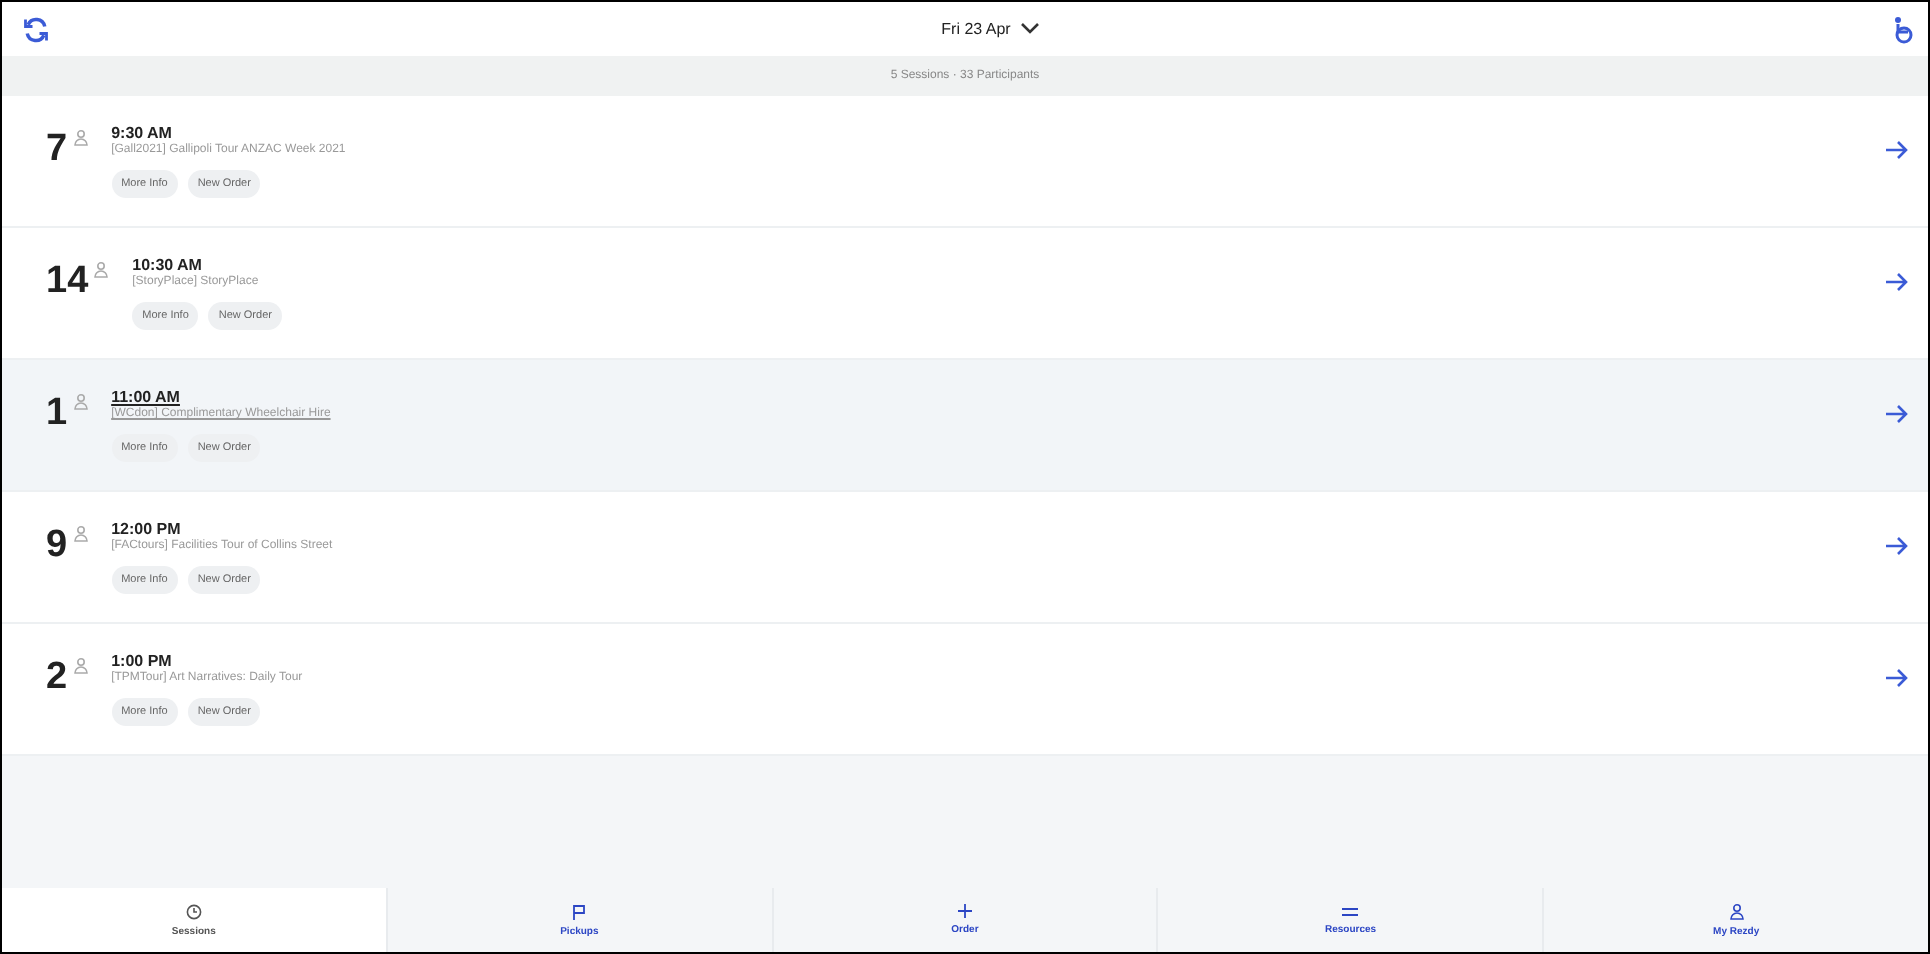  Describe the element at coordinates (1904, 29) in the screenshot. I see `accessibility-icon` at that location.